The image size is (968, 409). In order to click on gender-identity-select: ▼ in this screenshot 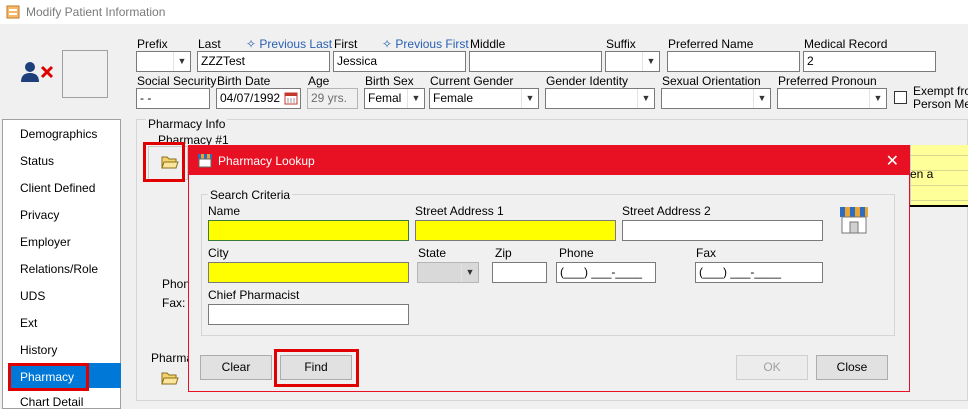, I will do `click(600, 98)`.